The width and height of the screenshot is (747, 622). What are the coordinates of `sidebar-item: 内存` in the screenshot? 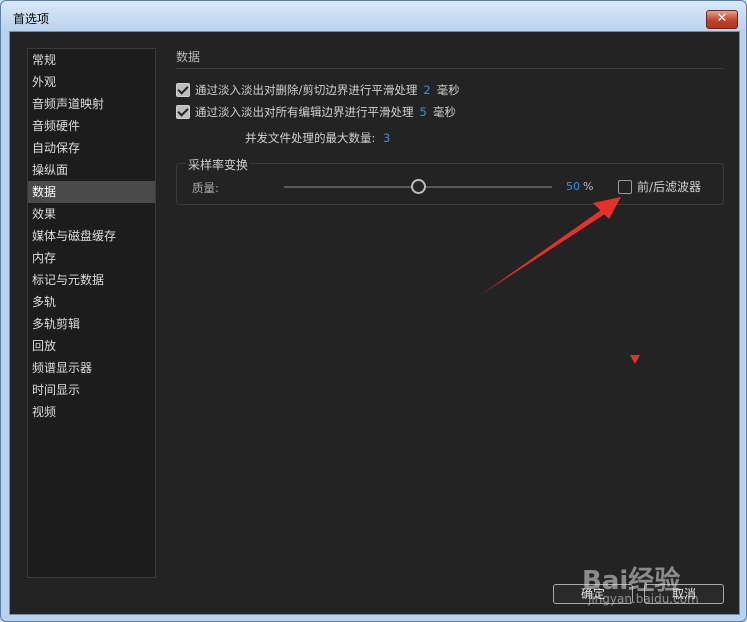 It's located at (91, 258).